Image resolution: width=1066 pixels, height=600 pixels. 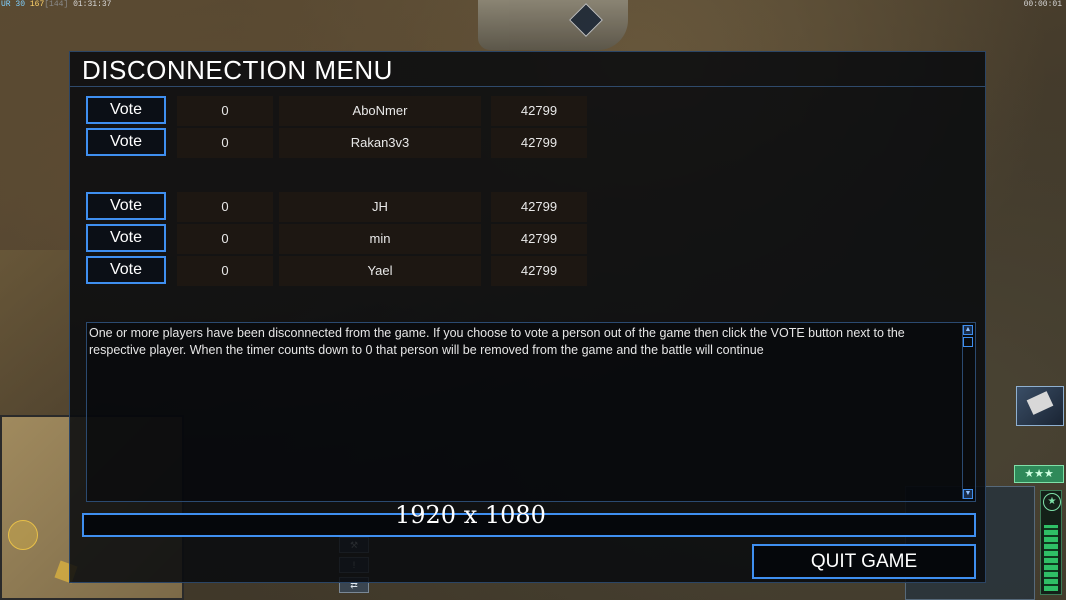 What do you see at coordinates (6, 4) in the screenshot?
I see `hud-ur-label: UR` at bounding box center [6, 4].